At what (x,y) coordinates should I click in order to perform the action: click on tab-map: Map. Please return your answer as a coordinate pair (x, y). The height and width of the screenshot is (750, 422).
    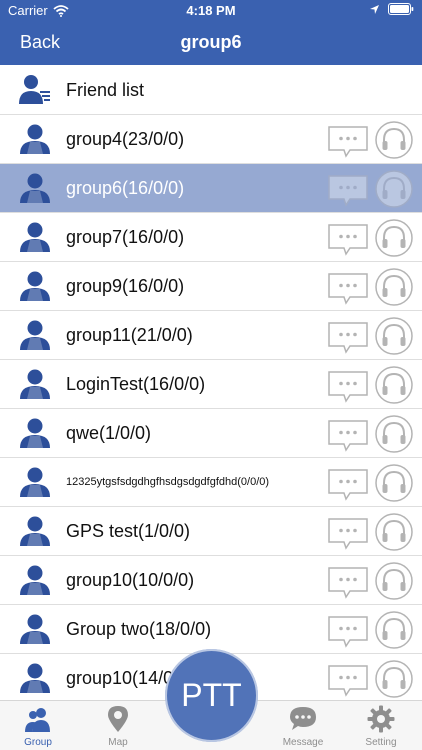
    Looking at the image, I should click on (118, 725).